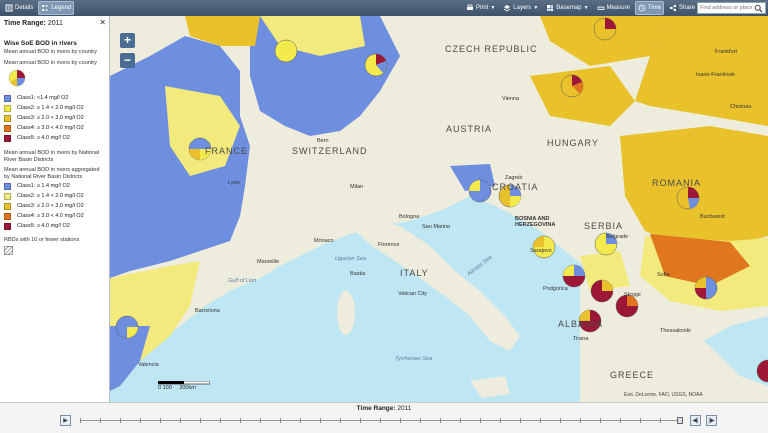 The image size is (768, 433). What do you see at coordinates (54, 23) in the screenshot?
I see `panel-time-range: Time Range: 2011` at bounding box center [54, 23].